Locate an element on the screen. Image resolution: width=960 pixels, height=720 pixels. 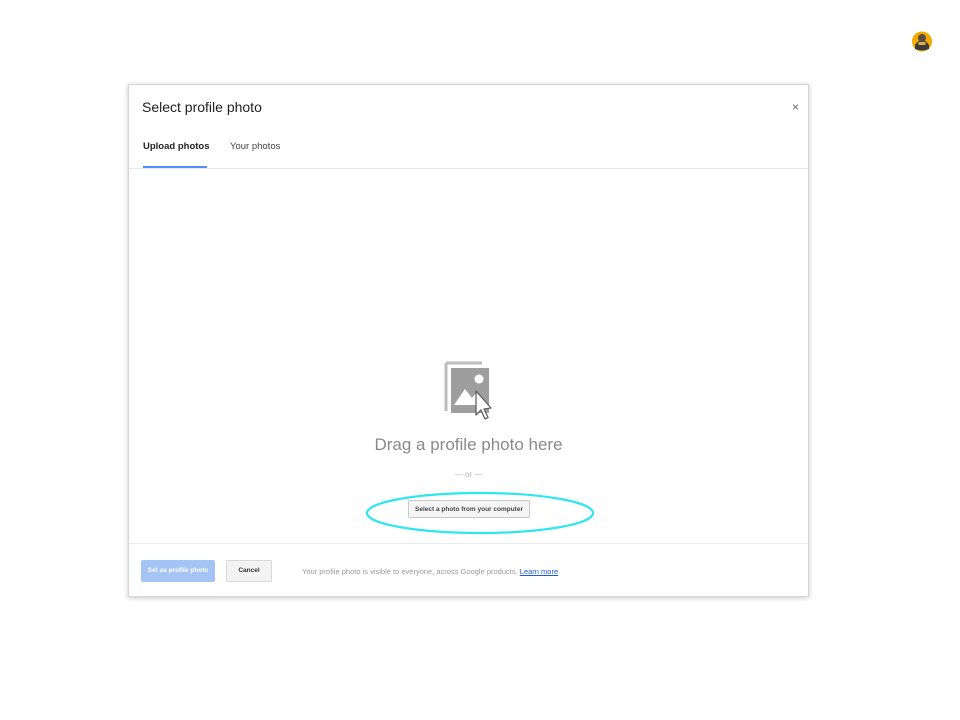
dialog-title: Select profile photo is located at coordinates (202, 107).